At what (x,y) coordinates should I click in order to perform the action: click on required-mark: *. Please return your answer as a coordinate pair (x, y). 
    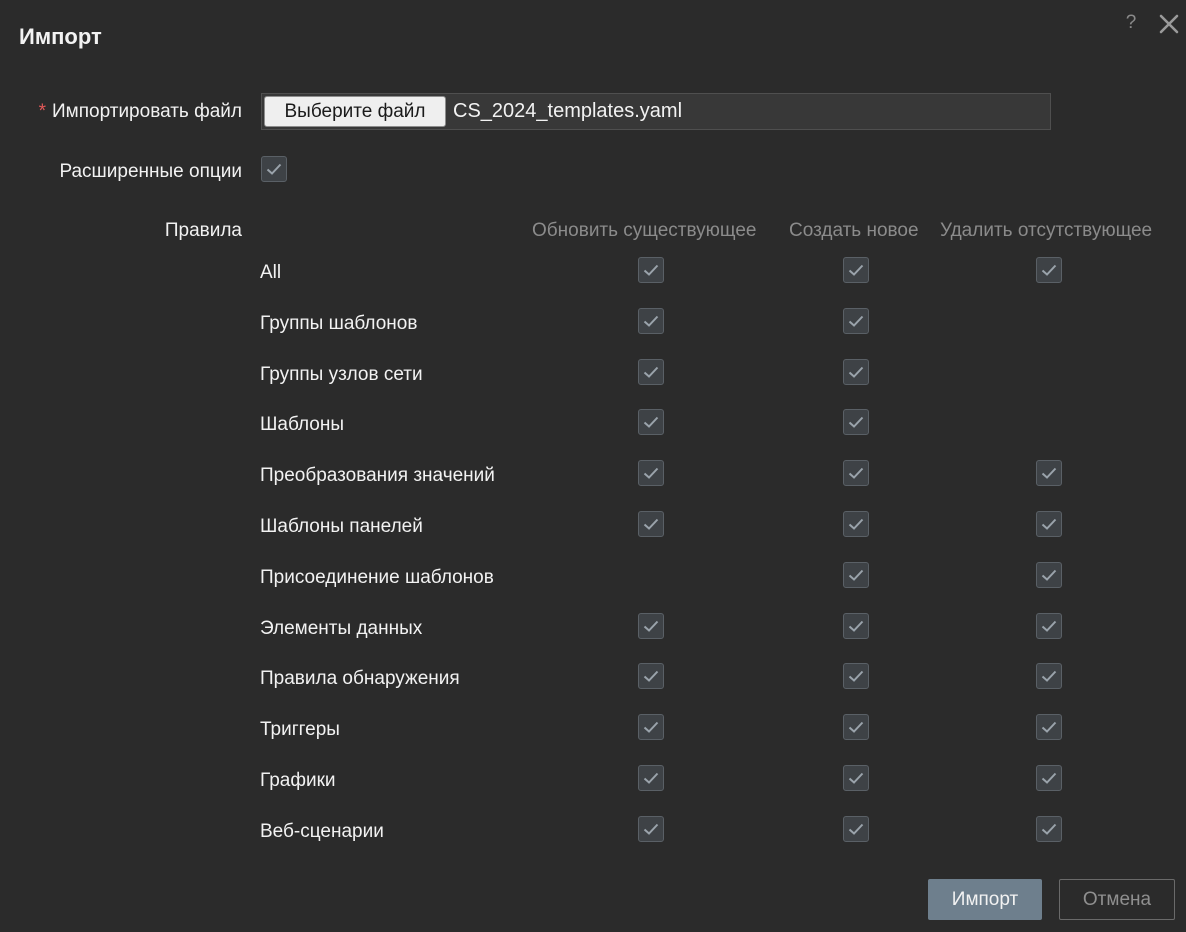
    Looking at the image, I should click on (42, 111).